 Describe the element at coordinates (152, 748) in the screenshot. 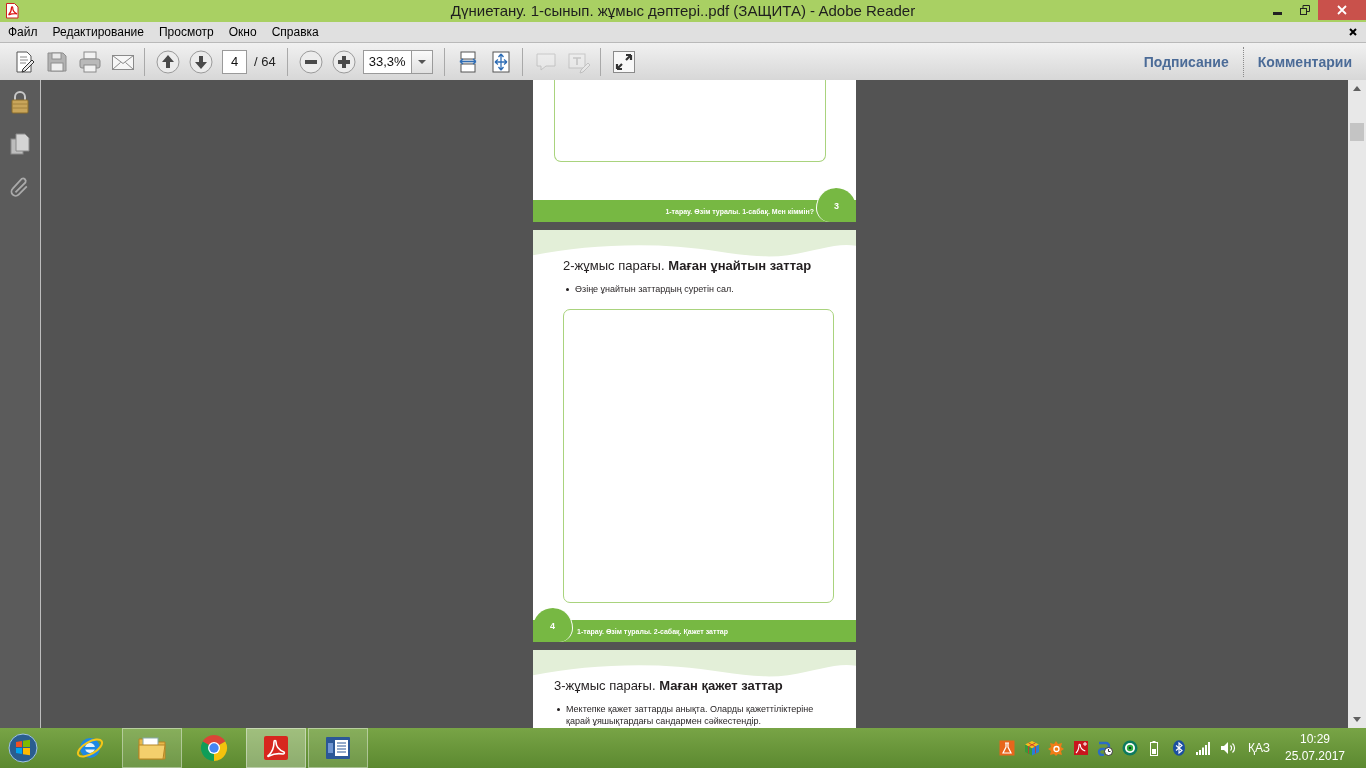

I see `file-manager-taskbar-button` at that location.